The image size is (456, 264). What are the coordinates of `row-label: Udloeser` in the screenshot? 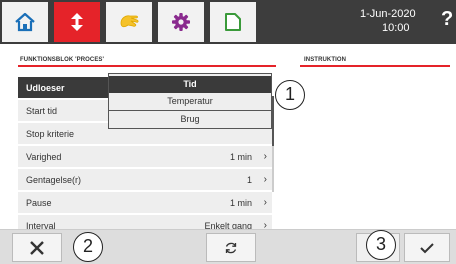 It's located at (45, 88).